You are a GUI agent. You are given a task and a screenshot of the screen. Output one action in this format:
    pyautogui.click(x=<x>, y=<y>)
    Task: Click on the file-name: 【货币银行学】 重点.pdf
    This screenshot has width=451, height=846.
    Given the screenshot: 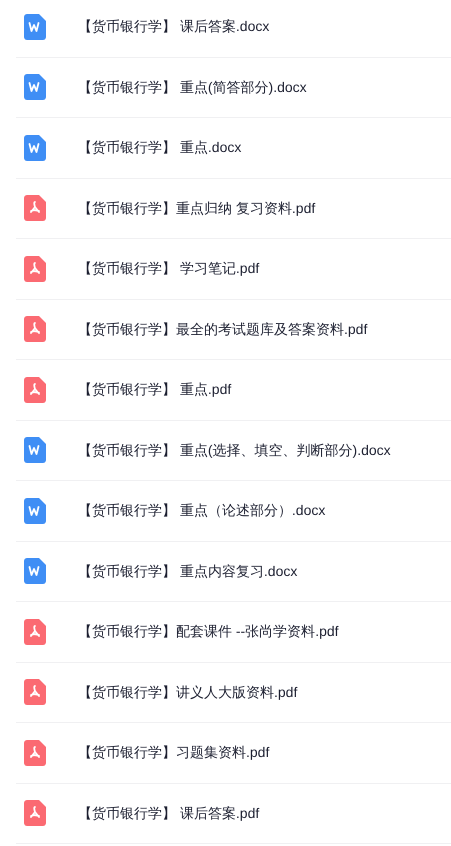 What is the action you would take?
    pyautogui.click(x=155, y=389)
    